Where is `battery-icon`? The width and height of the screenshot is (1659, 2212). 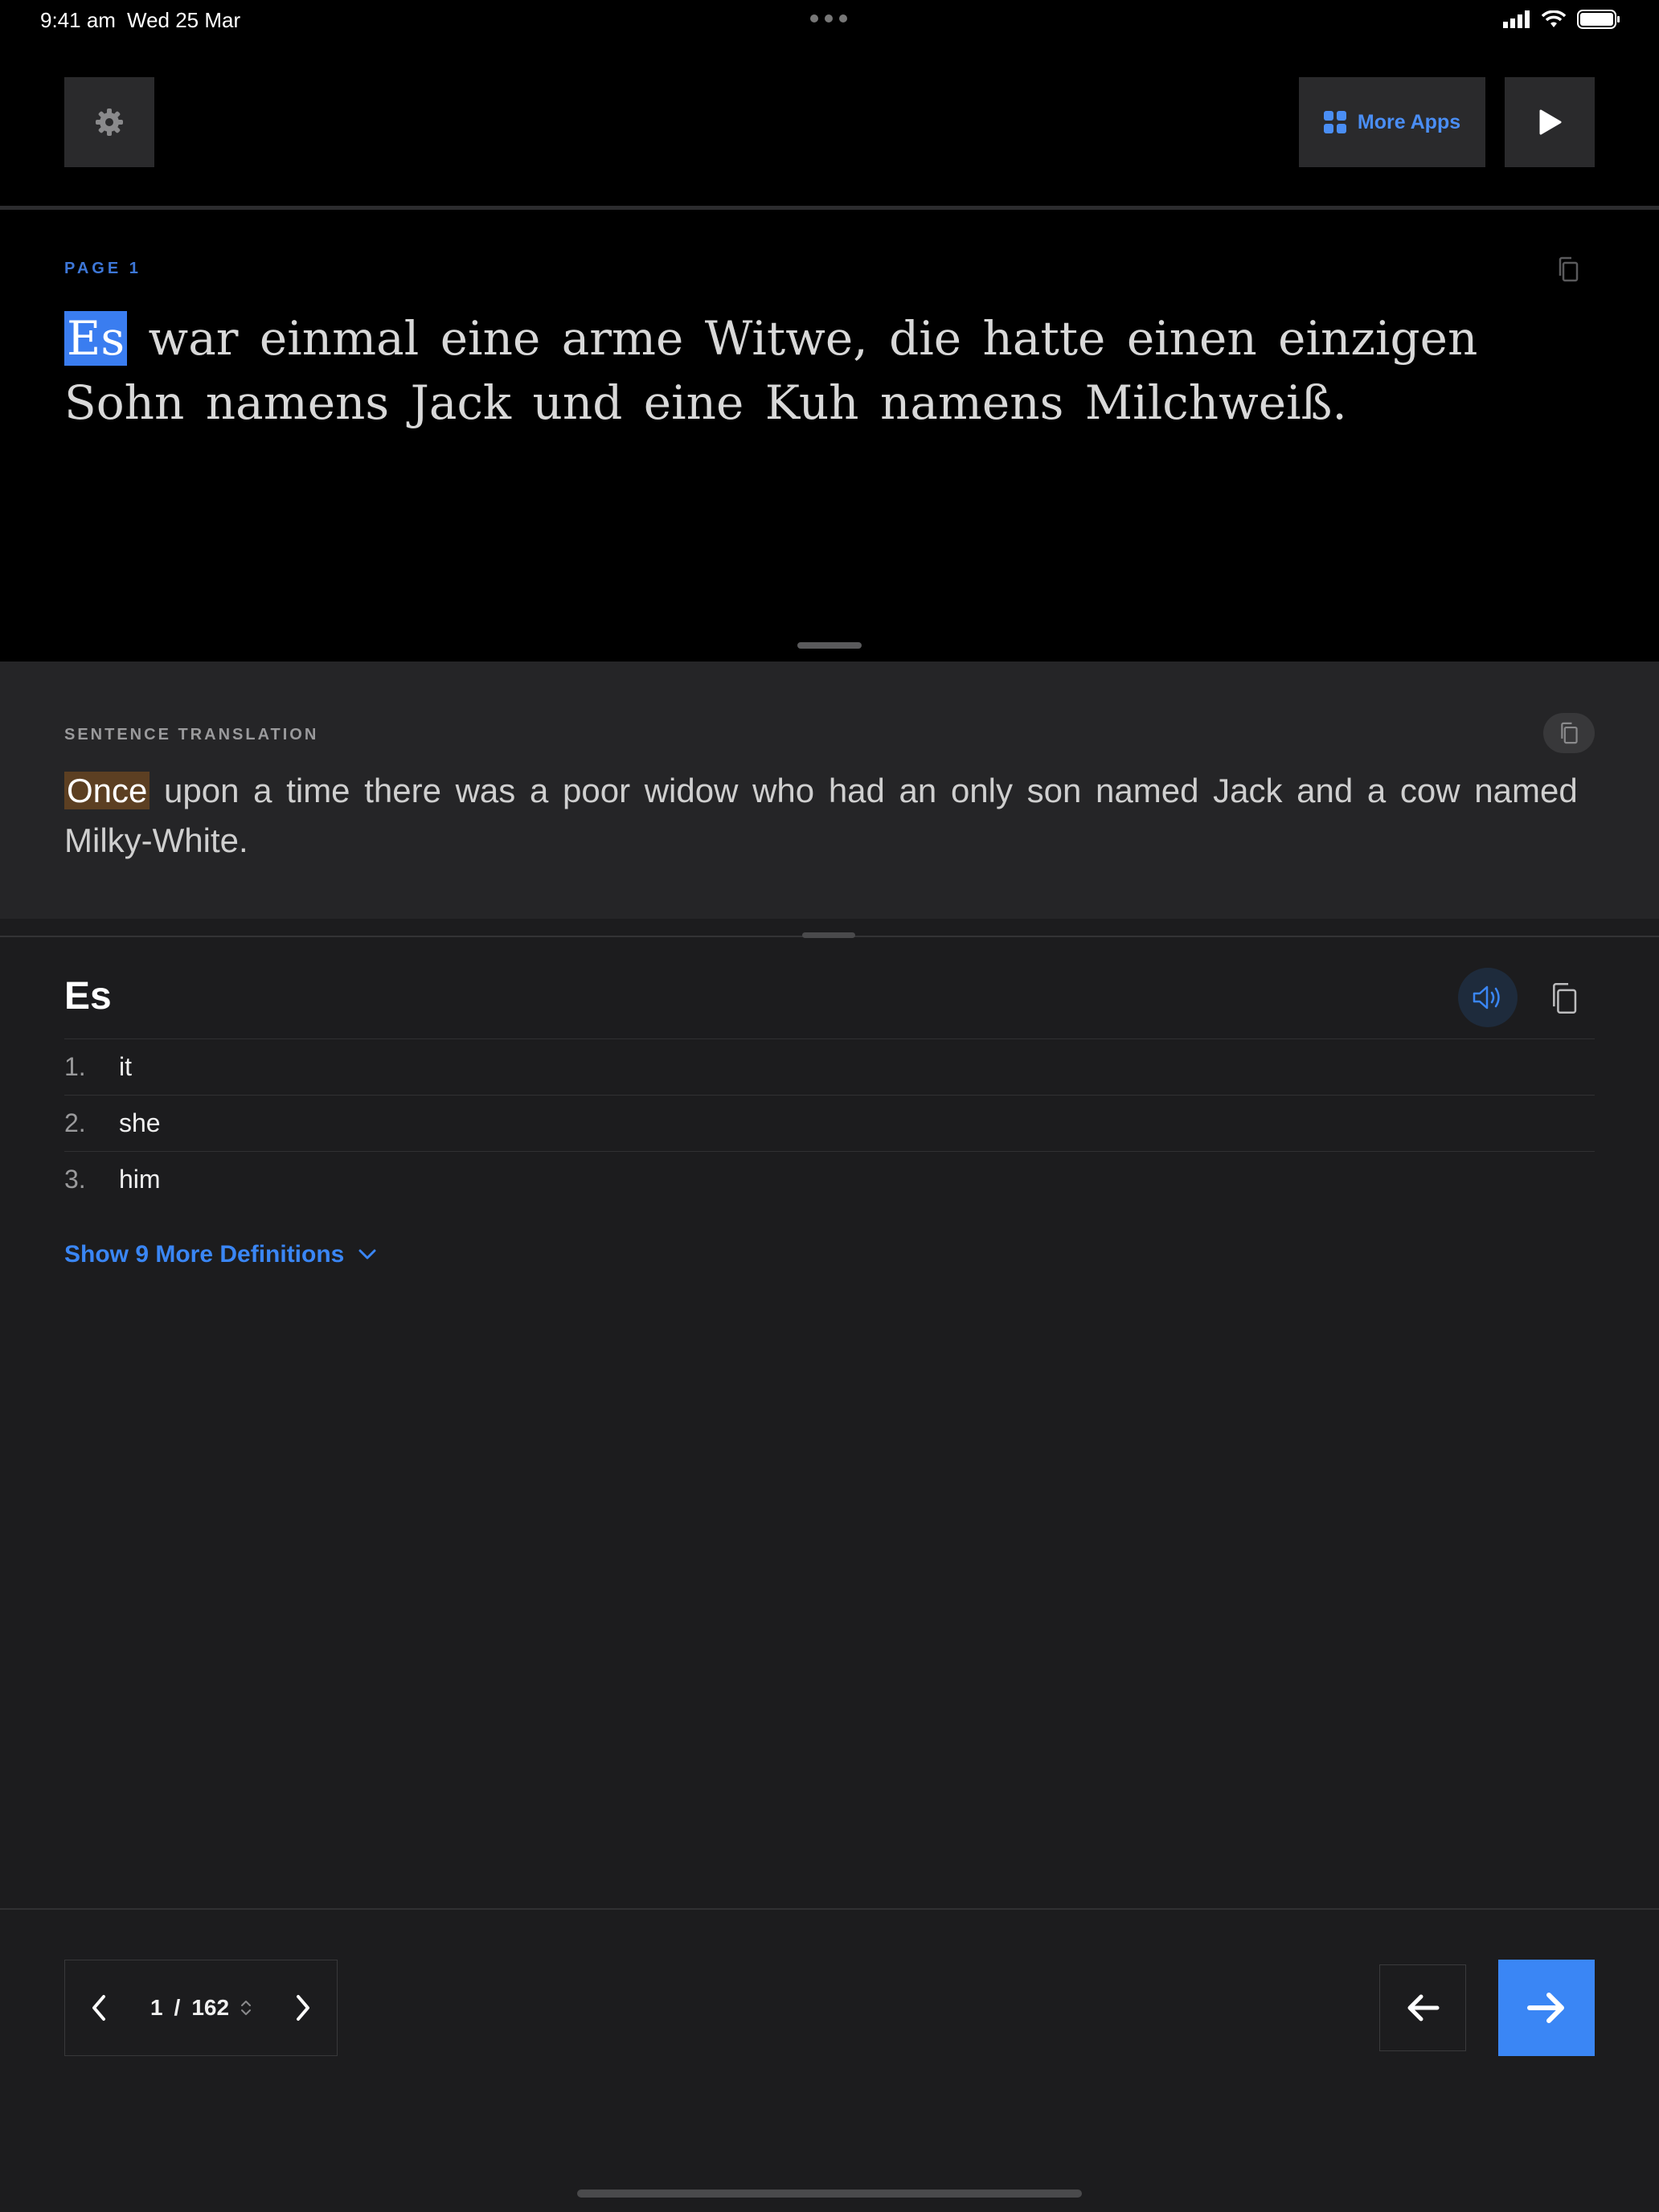
battery-icon is located at coordinates (1598, 19).